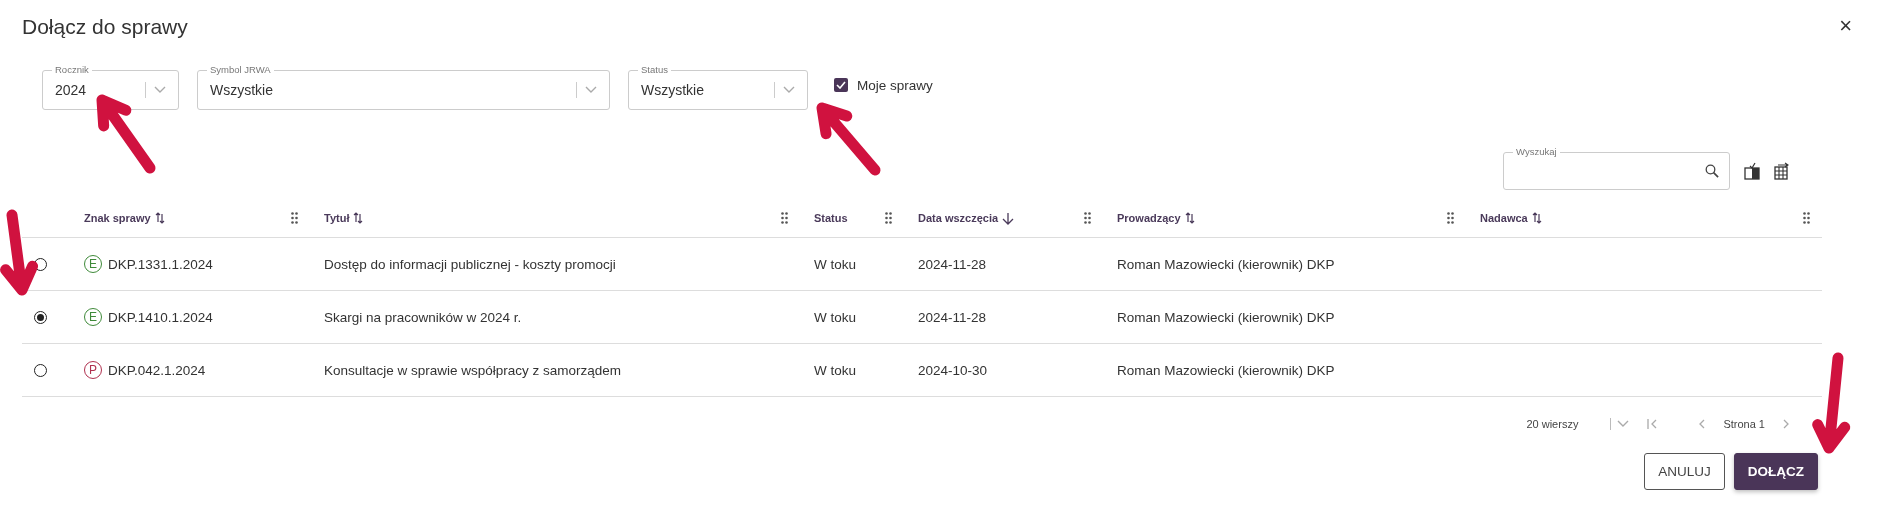  What do you see at coordinates (117, 218) in the screenshot?
I see `column-header: Znak sprawy` at bounding box center [117, 218].